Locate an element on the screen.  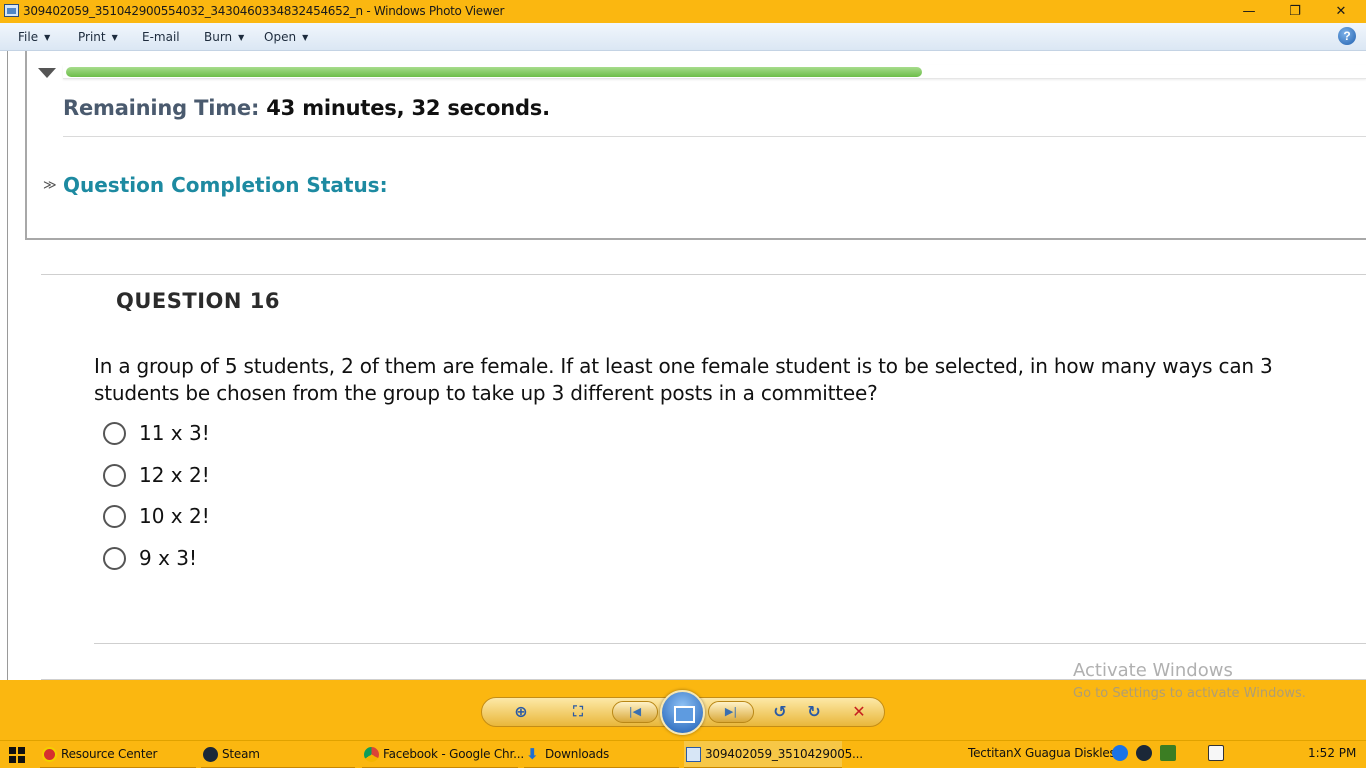
menu-burn: Burn ▼ is located at coordinates (224, 37).